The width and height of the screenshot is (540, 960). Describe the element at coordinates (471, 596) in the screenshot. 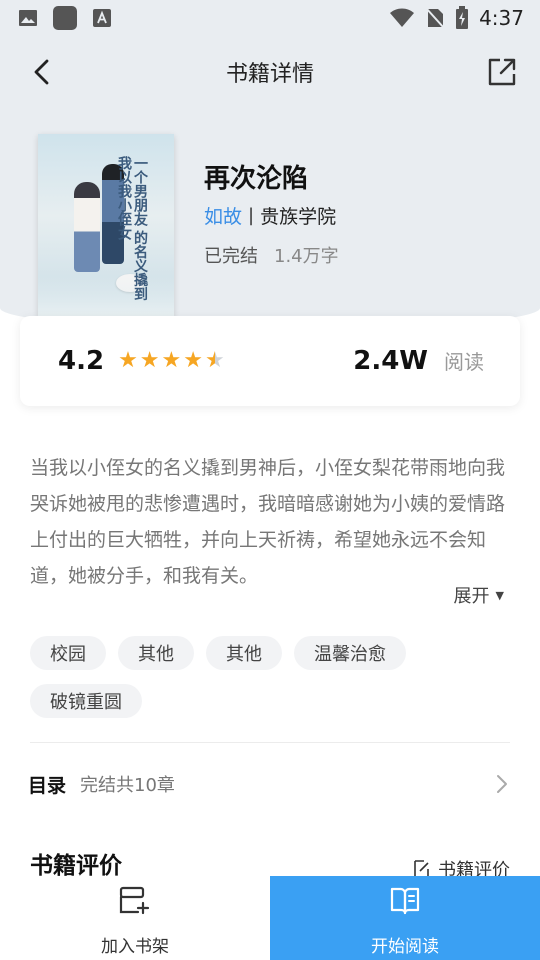

I see `expand-label: 展开` at that location.